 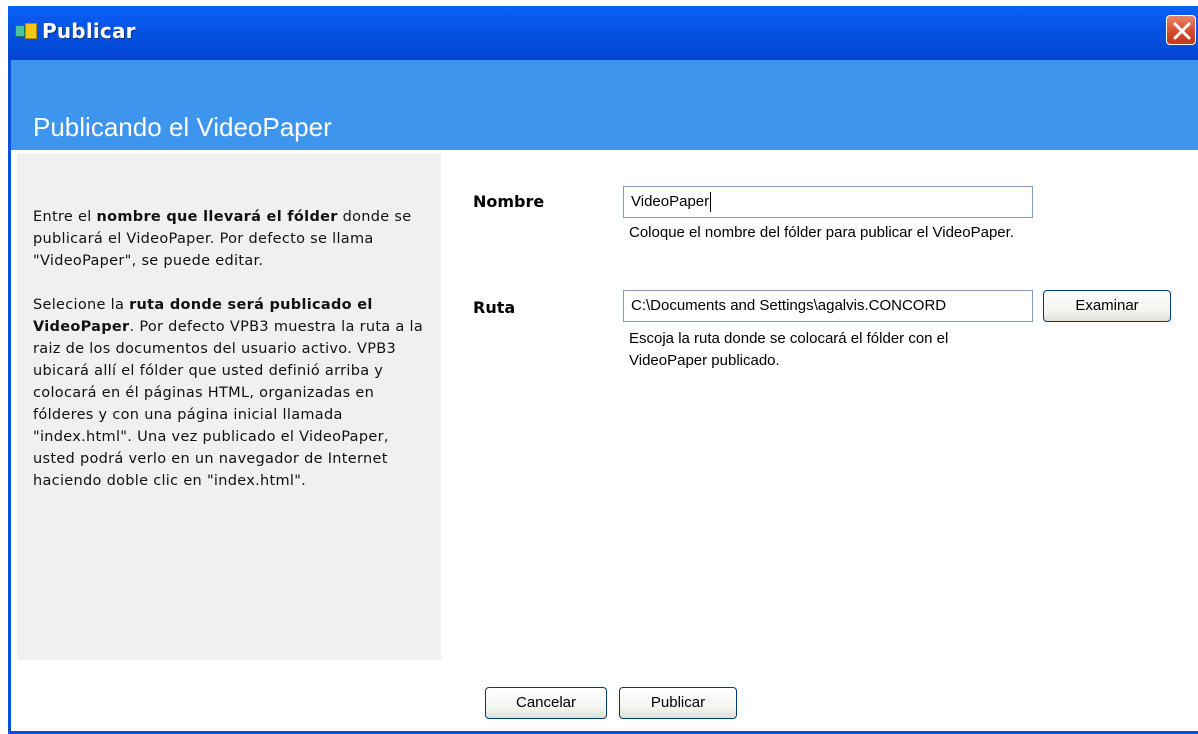 I want to click on ruta-label: Ruta, so click(x=494, y=307).